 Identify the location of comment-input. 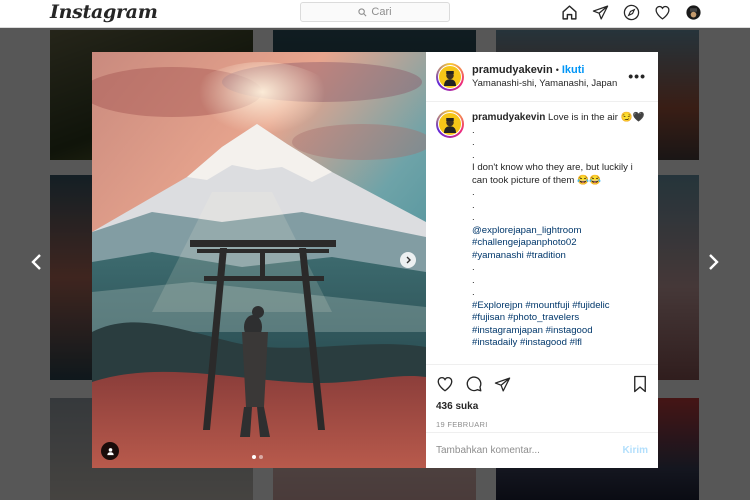
(529, 450).